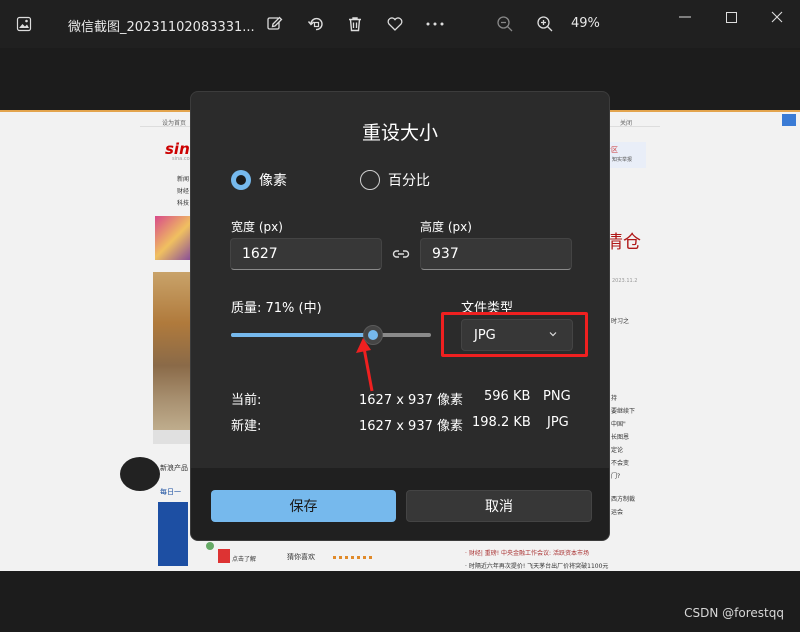  What do you see at coordinates (370, 180) in the screenshot?
I see `radio-percent-indicator` at bounding box center [370, 180].